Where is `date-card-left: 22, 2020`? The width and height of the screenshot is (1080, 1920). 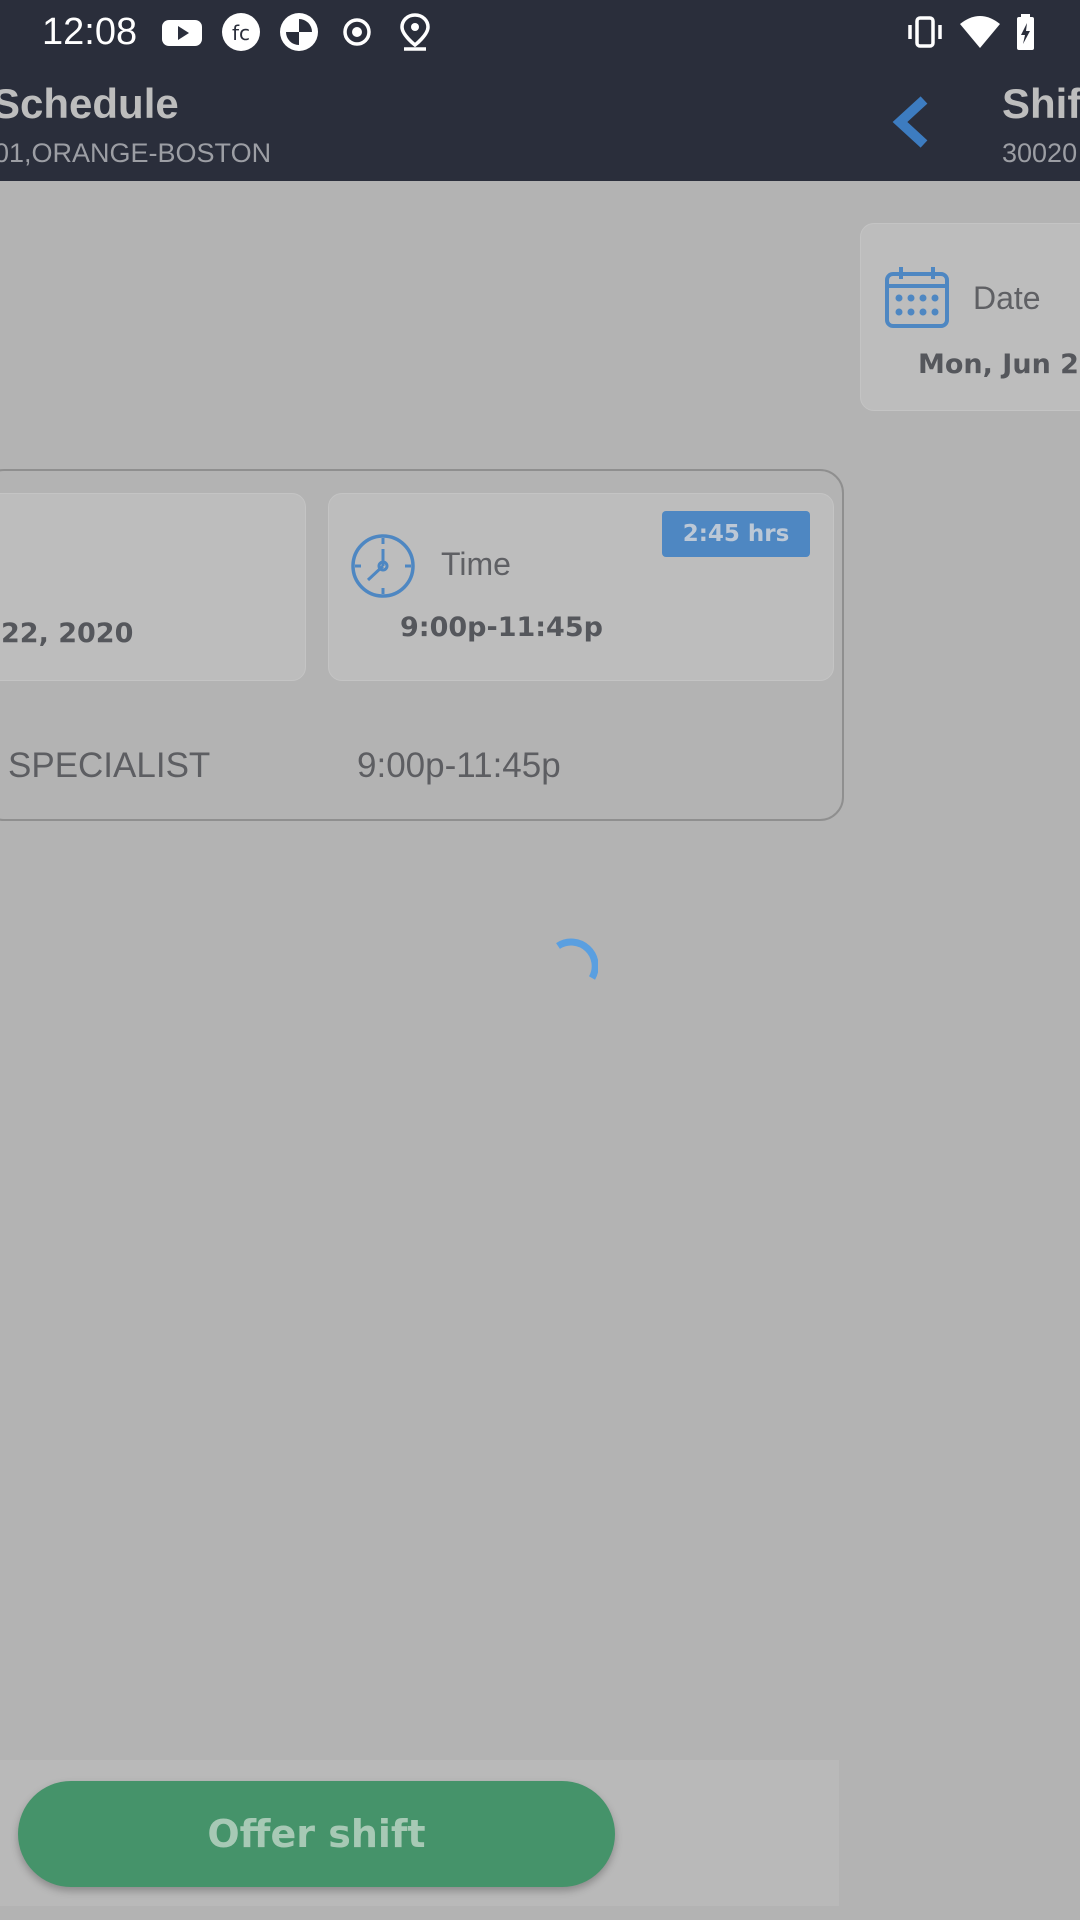
date-card-left: 22, 2020 is located at coordinates (153, 587).